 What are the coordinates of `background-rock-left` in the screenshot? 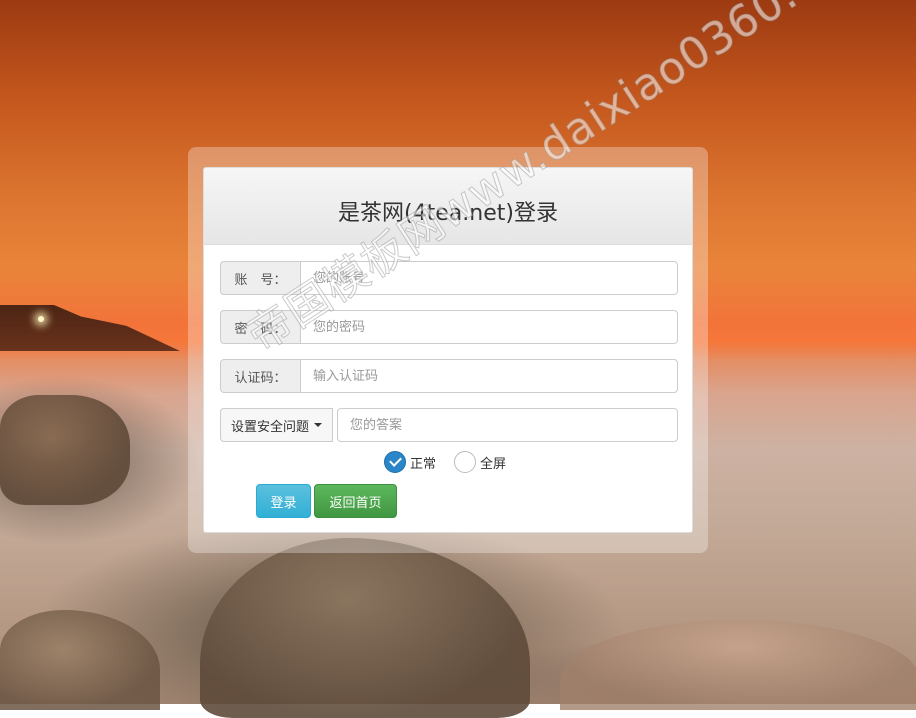 It's located at (65, 450).